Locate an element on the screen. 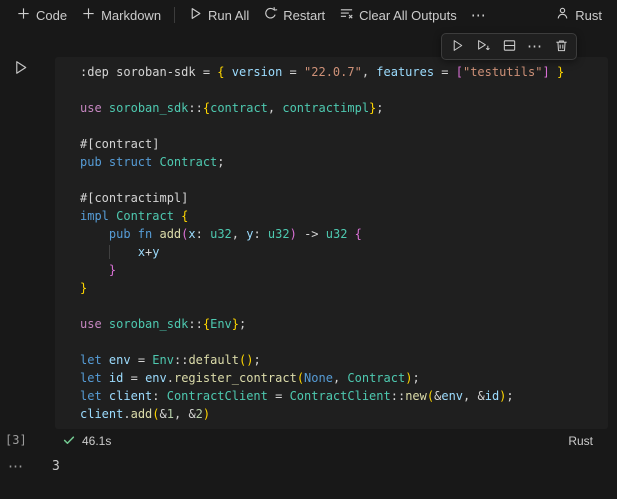 This screenshot has width=617, height=499. code-line: x+y is located at coordinates (344, 252).